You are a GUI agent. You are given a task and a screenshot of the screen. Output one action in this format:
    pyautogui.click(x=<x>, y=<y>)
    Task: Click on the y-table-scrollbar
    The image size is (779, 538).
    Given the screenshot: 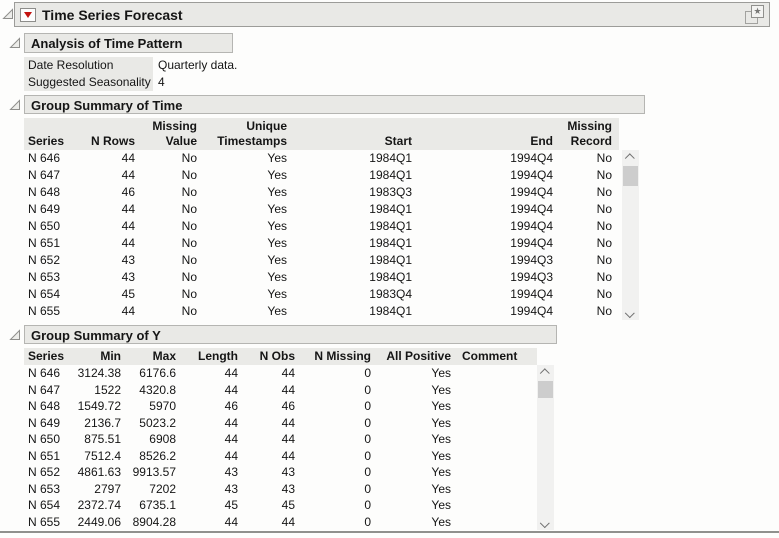 What is the action you would take?
    pyautogui.click(x=545, y=447)
    